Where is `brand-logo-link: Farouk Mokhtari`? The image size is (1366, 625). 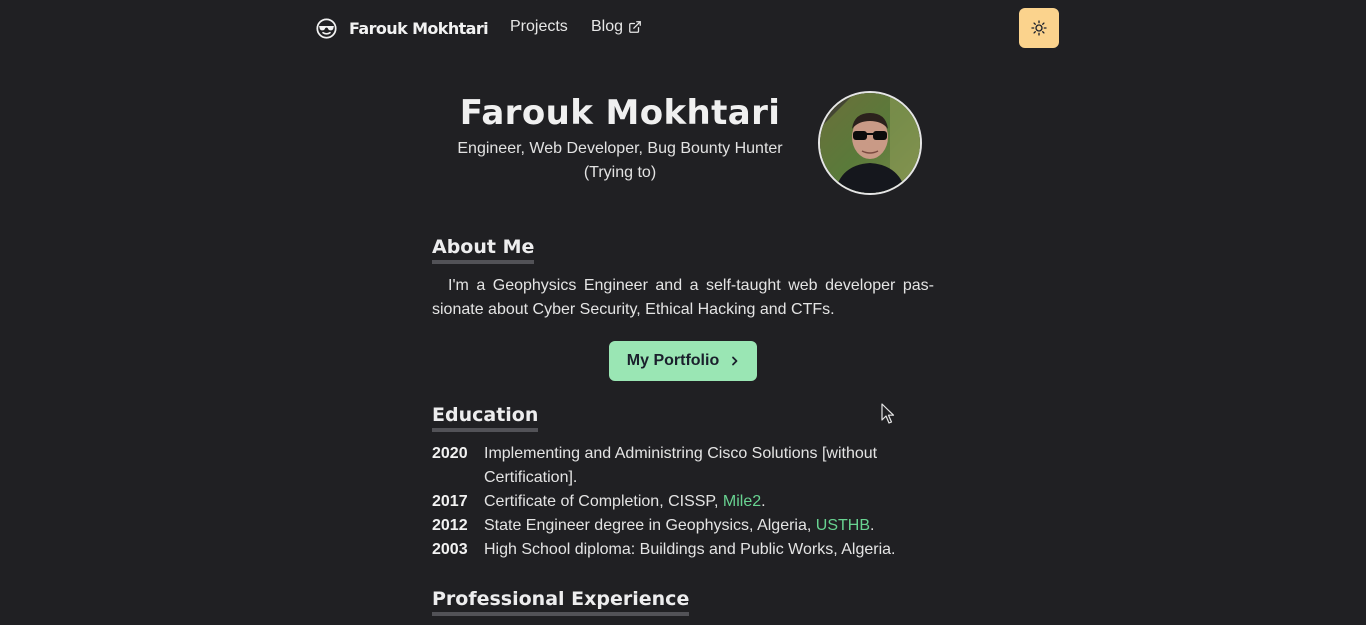
brand-logo-link: Farouk Mokhtari is located at coordinates (402, 28).